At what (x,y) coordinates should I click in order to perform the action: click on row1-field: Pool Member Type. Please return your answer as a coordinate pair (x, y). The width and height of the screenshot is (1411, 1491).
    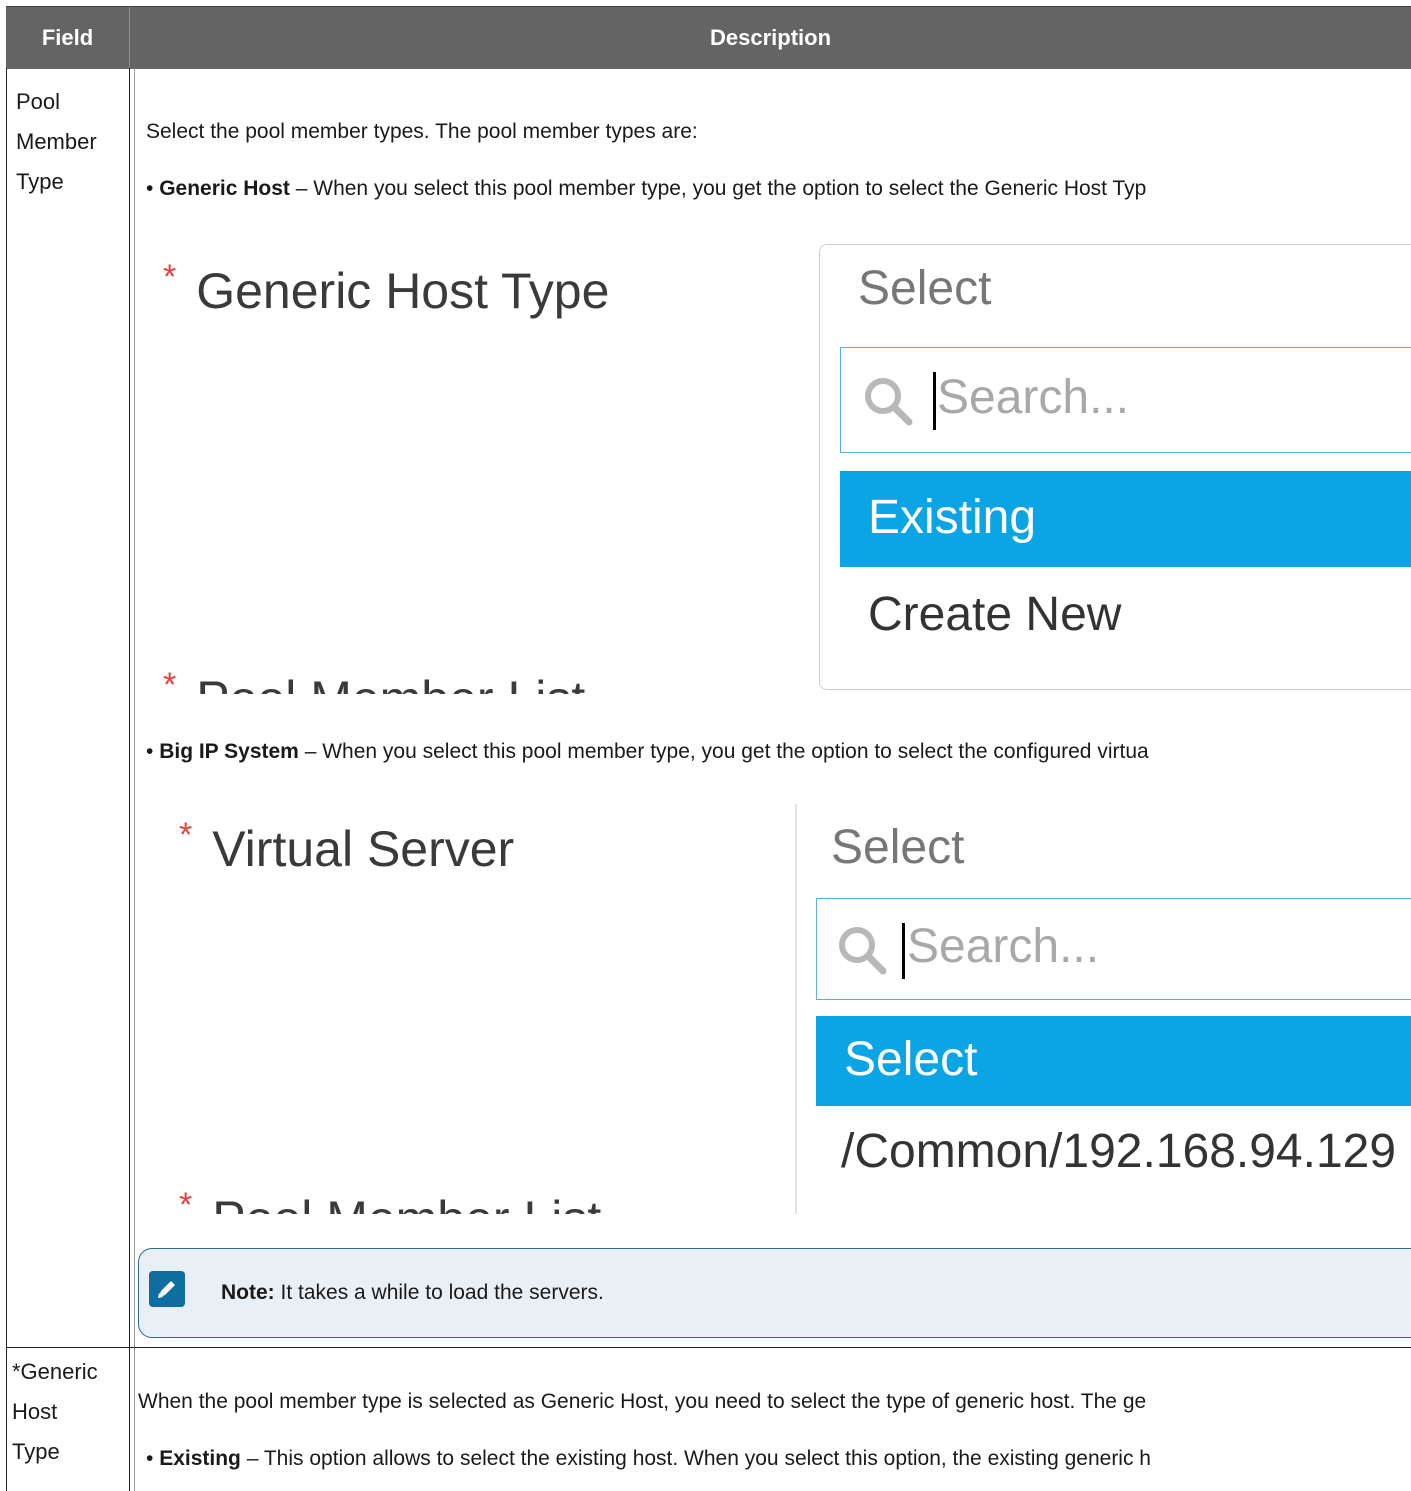
    Looking at the image, I should click on (56, 142).